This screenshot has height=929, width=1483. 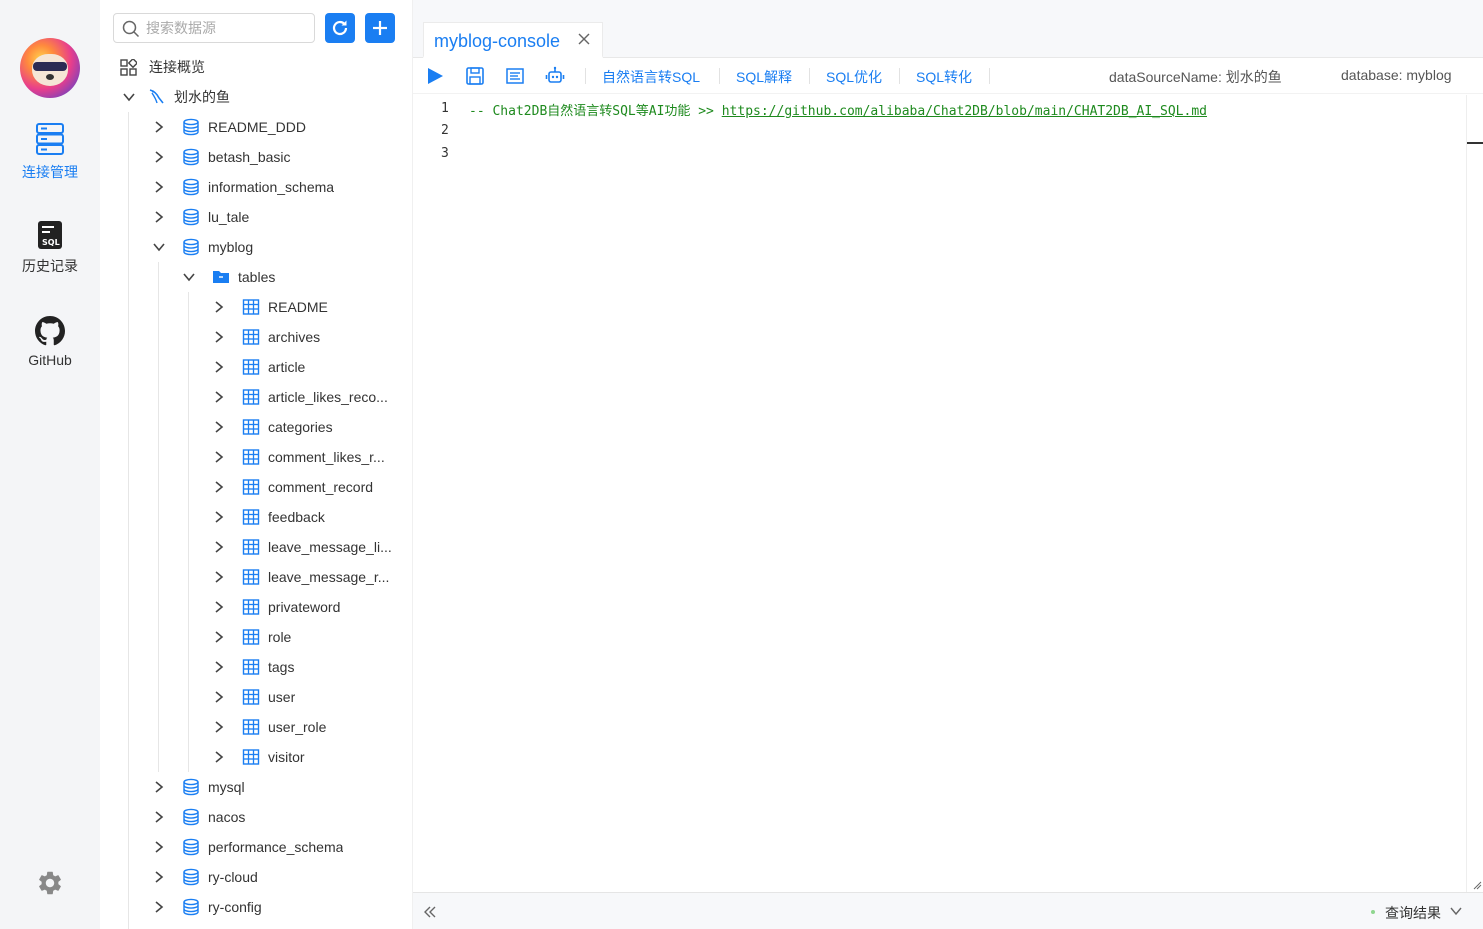 What do you see at coordinates (944, 77) in the screenshot?
I see `sql-convert-button: SQL转化` at bounding box center [944, 77].